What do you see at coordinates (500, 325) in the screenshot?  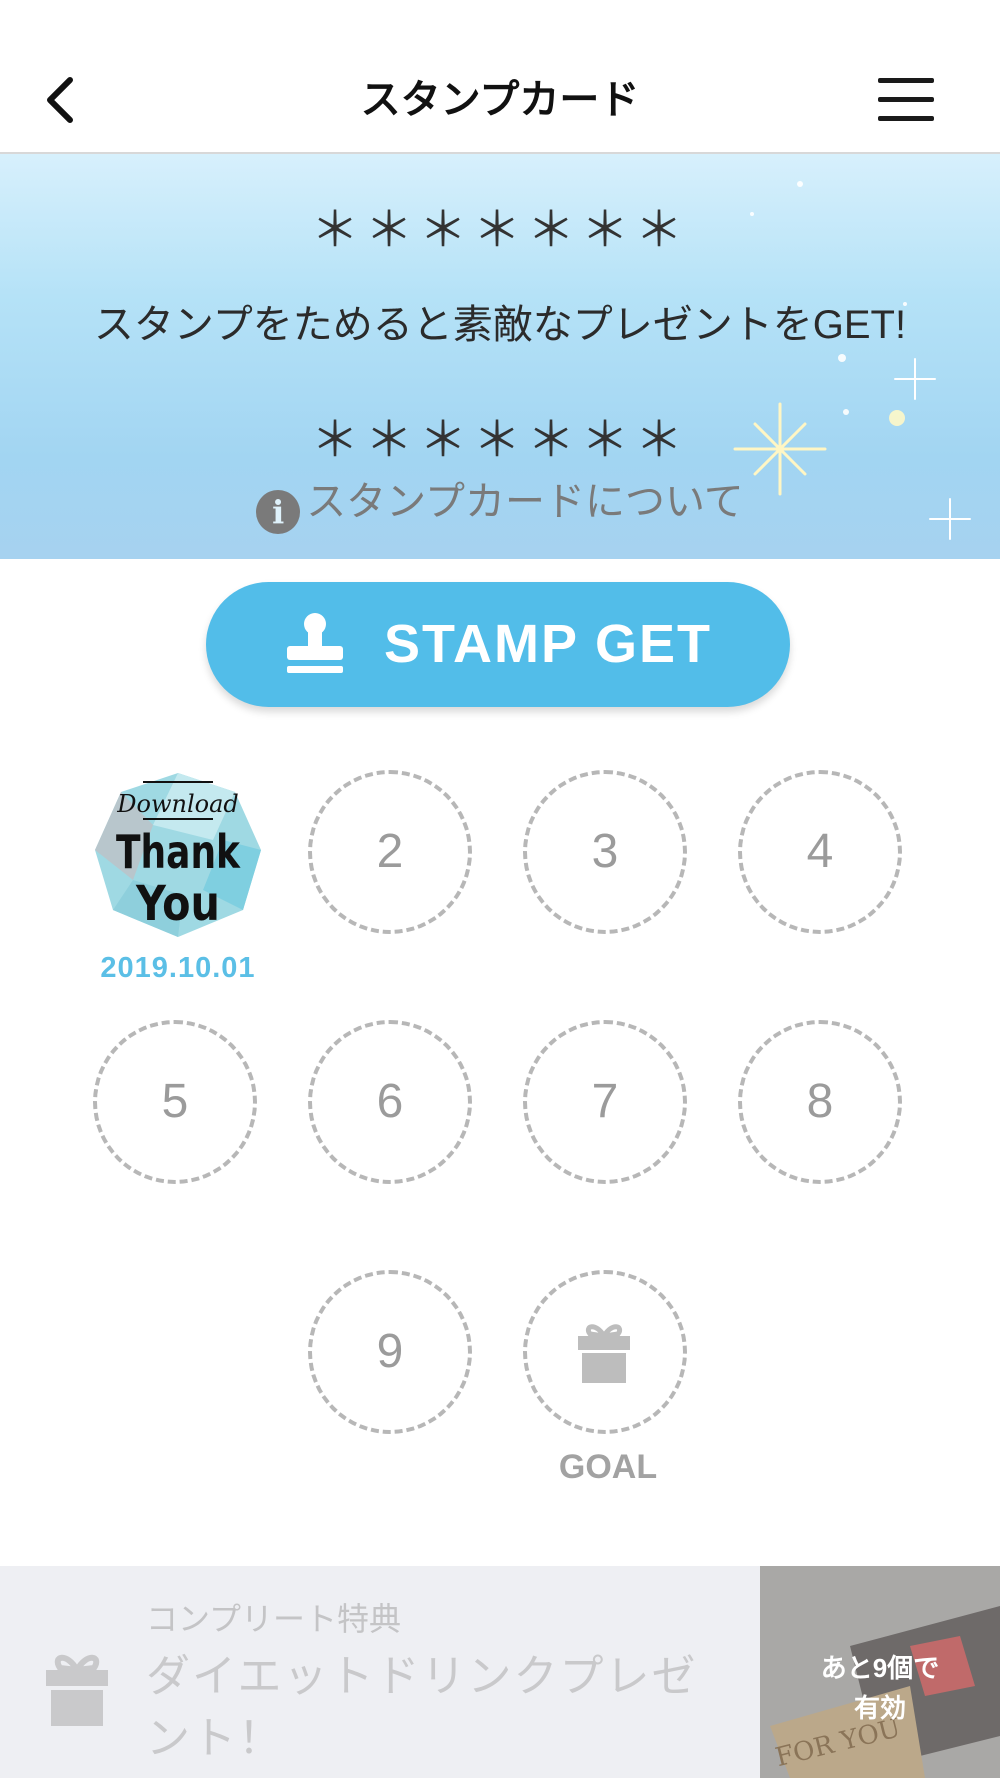 I see `banner-message: スタンプをためると素敵なプレゼントをGET!` at bounding box center [500, 325].